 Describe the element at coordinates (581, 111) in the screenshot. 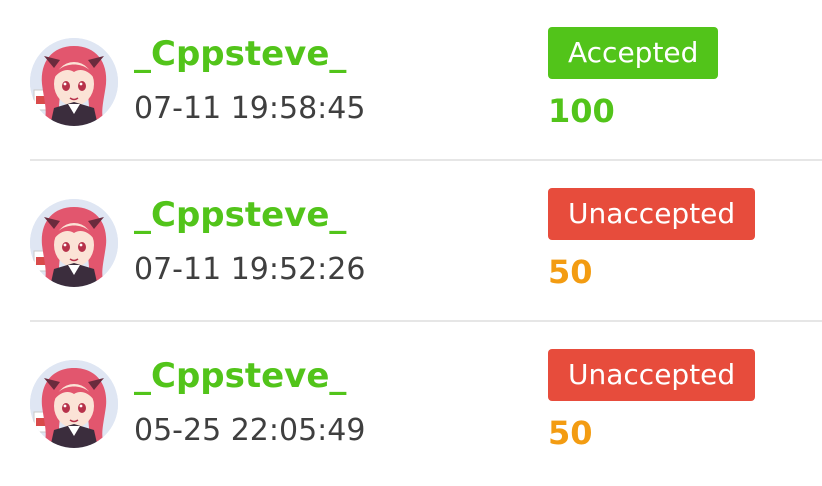

I see `score: 100` at that location.